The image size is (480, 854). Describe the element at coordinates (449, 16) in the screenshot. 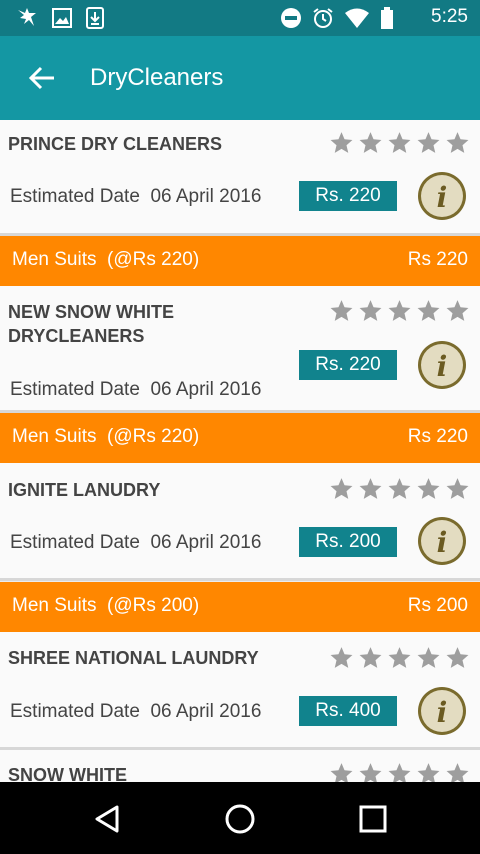

I see `clock: 5:25` at that location.